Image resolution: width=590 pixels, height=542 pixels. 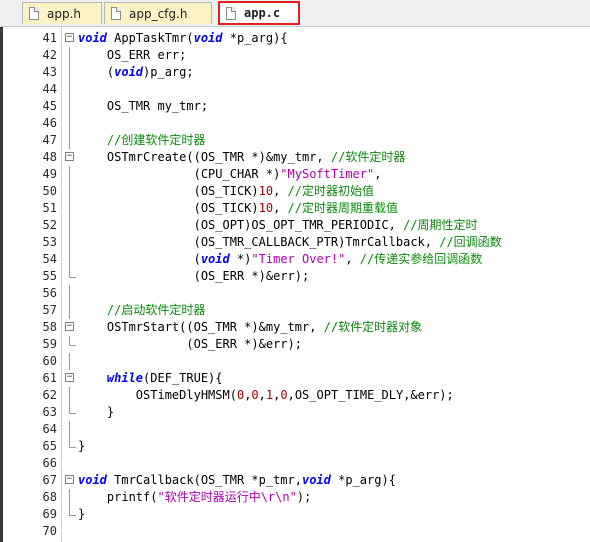 I want to click on line-number: 66, so click(x=49, y=463).